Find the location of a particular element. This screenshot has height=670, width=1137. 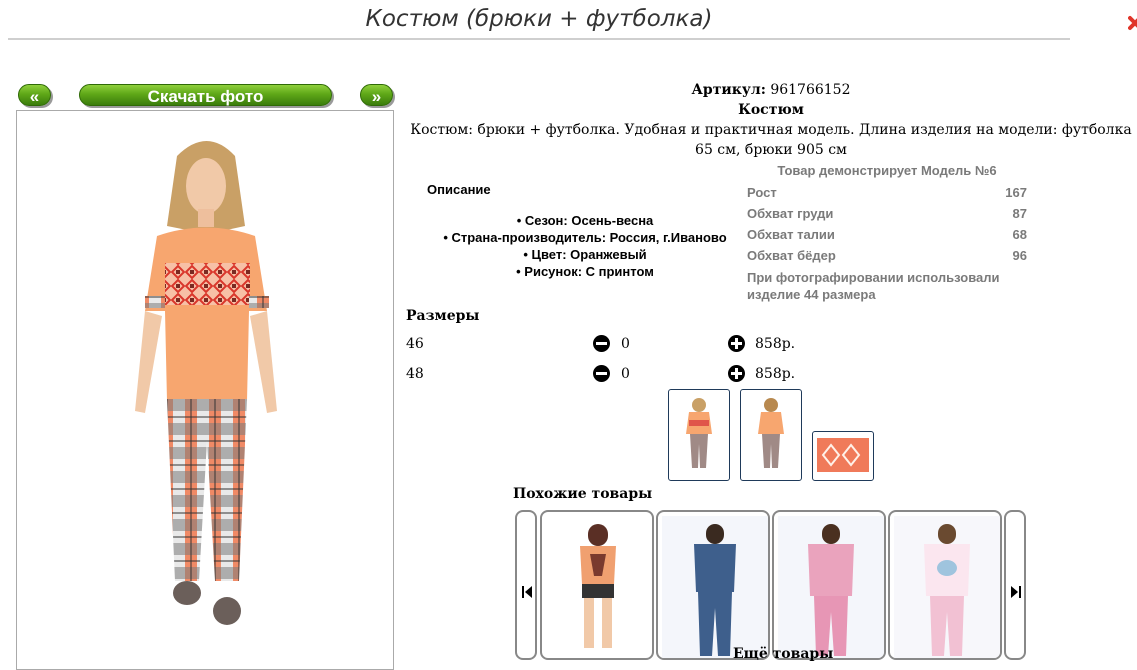

carousel-prev-button is located at coordinates (526, 585).